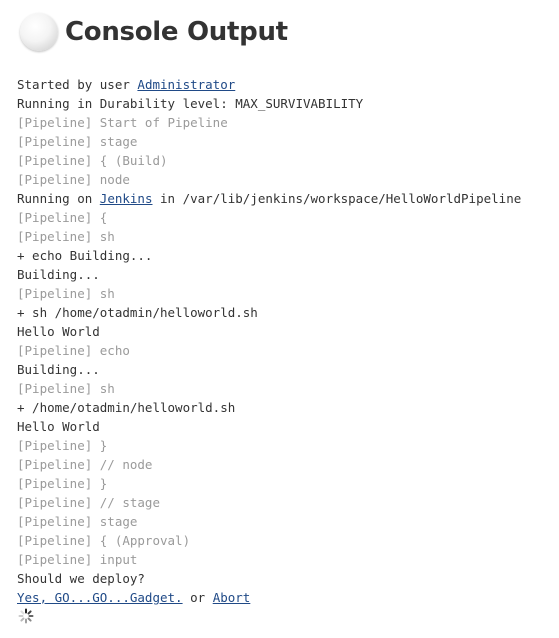 This screenshot has width=559, height=638. I want to click on console-text: Started by user, so click(77, 84).